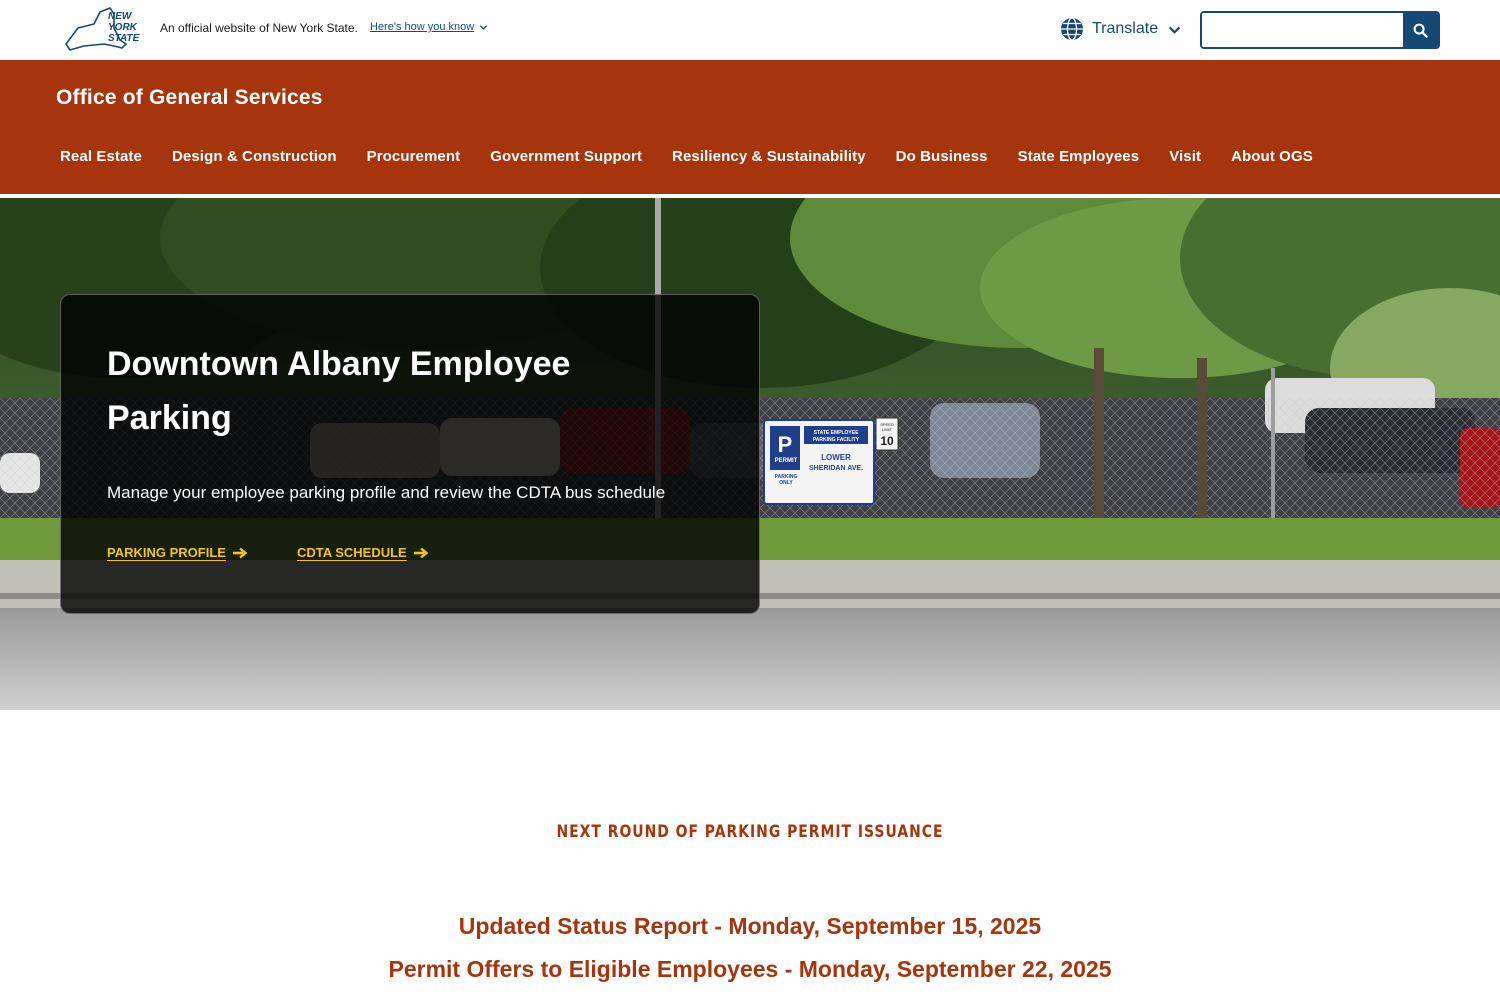 The height and width of the screenshot is (1000, 1500). I want to click on nav-resiliency-sustainability: Resiliency & Sustainability, so click(769, 156).